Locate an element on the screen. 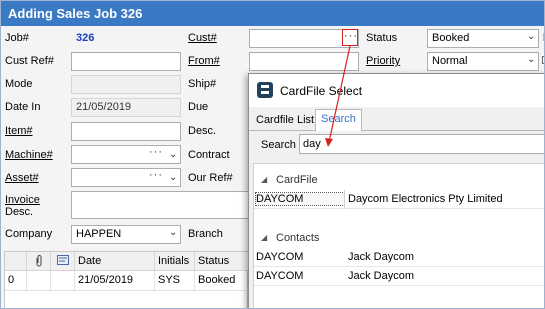 The height and width of the screenshot is (309, 545). annotation-arrow is located at coordinates (338, 96).